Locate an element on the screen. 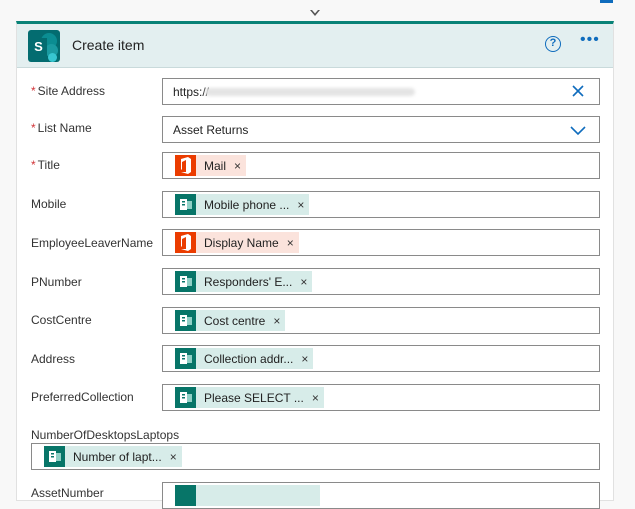  employee-leaver-name-label: EmployeeLeaverName is located at coordinates (92, 243).